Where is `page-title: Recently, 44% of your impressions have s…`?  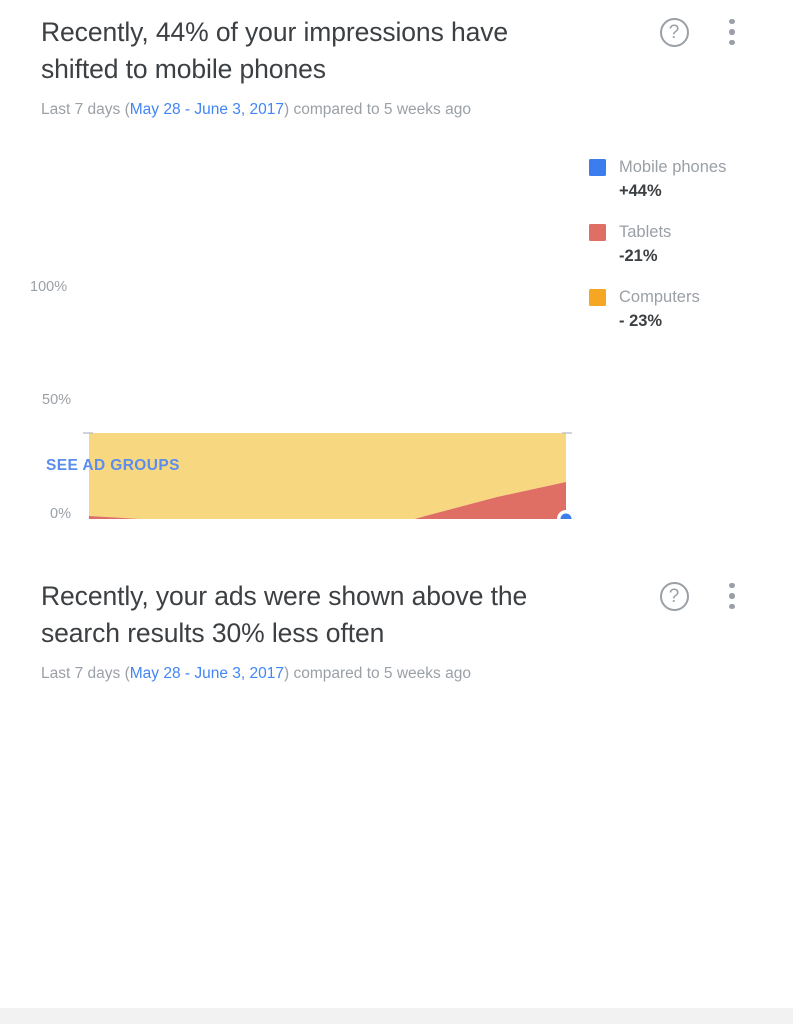
page-title: Recently, 44% of your impressions have s… is located at coordinates (275, 50).